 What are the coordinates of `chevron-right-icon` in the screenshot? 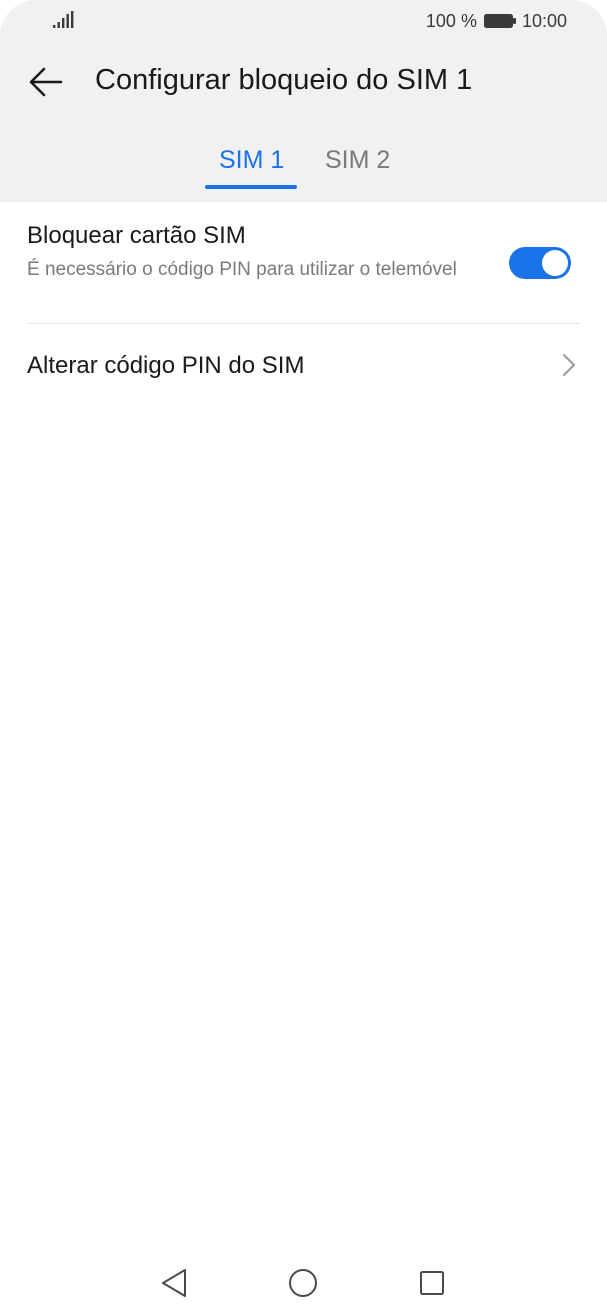 It's located at (569, 365).